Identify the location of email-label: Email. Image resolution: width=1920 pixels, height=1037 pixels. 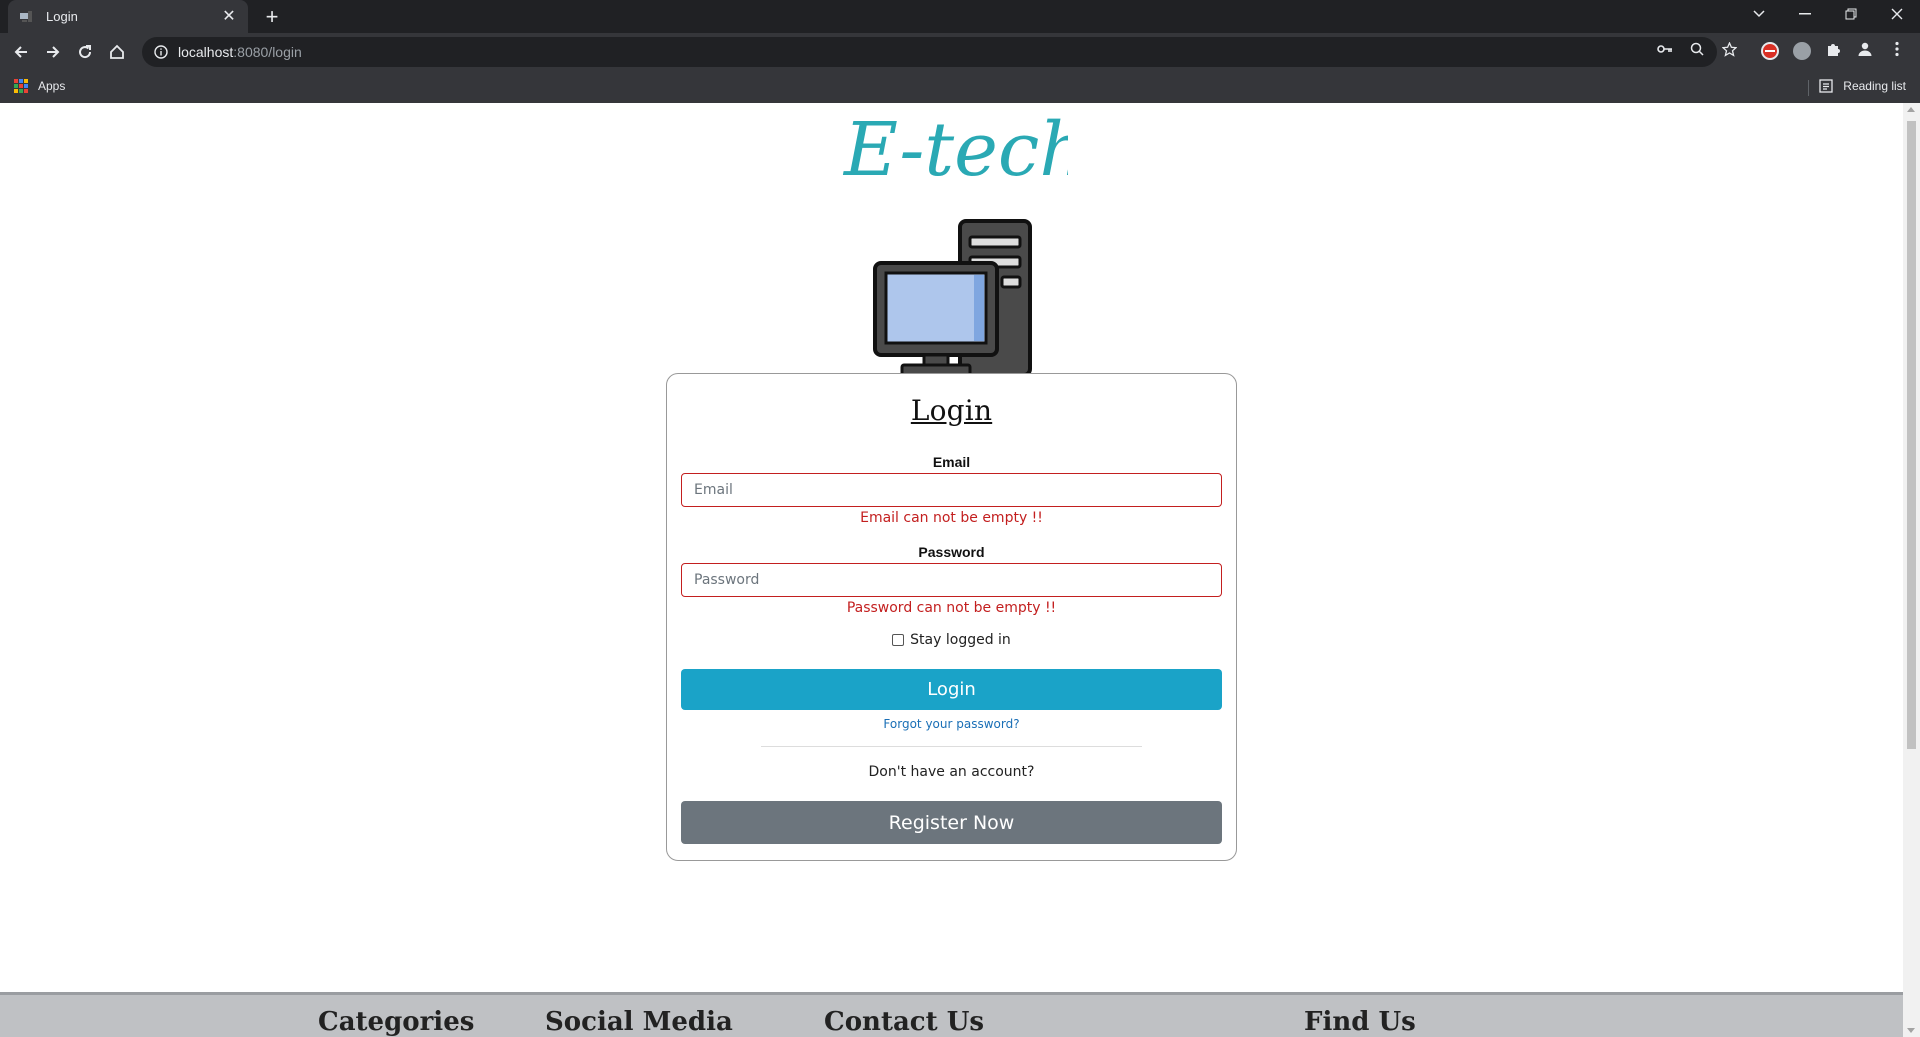
(951, 462).